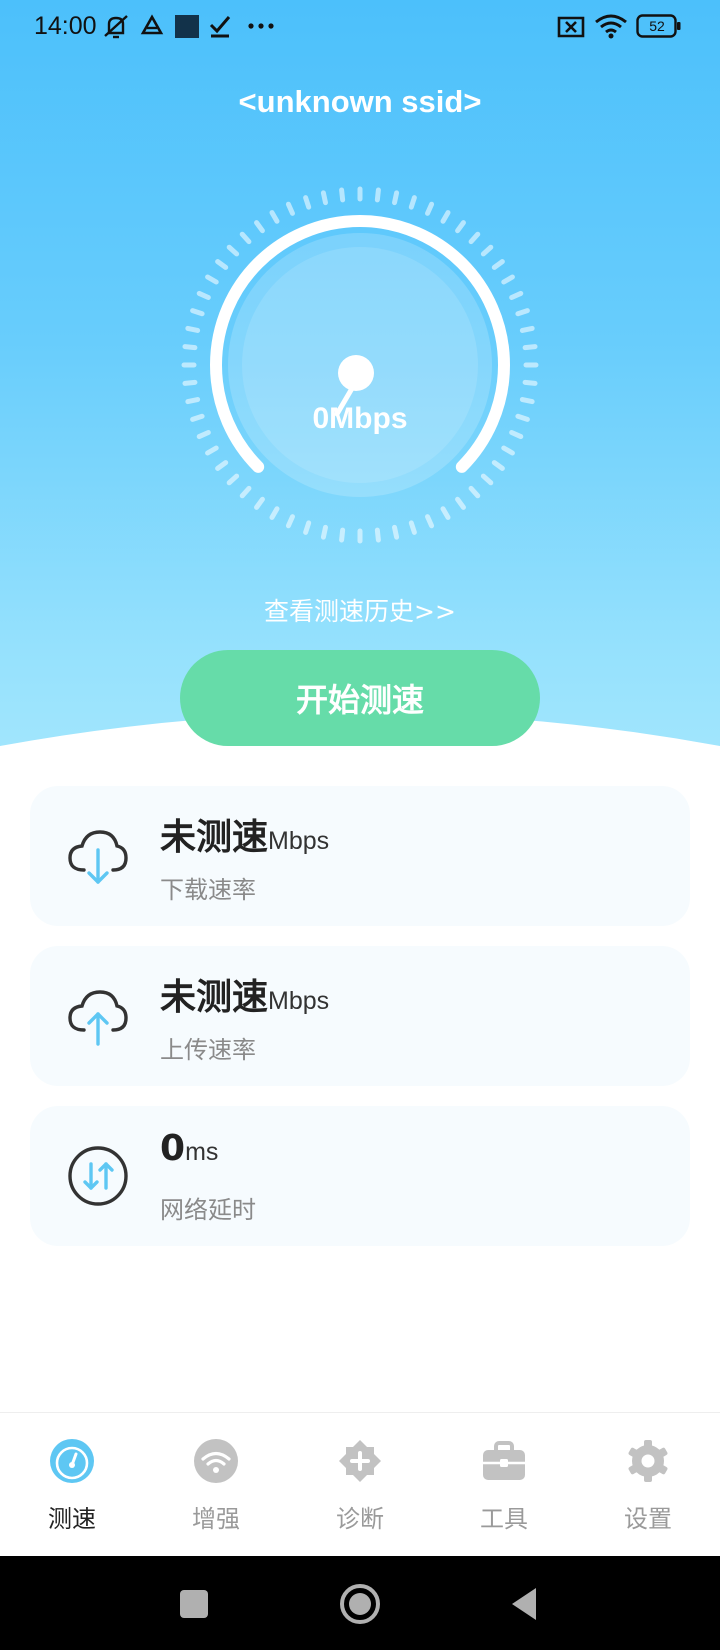 Image resolution: width=720 pixels, height=1650 pixels. I want to click on system-nav-bar, so click(360, 1603).